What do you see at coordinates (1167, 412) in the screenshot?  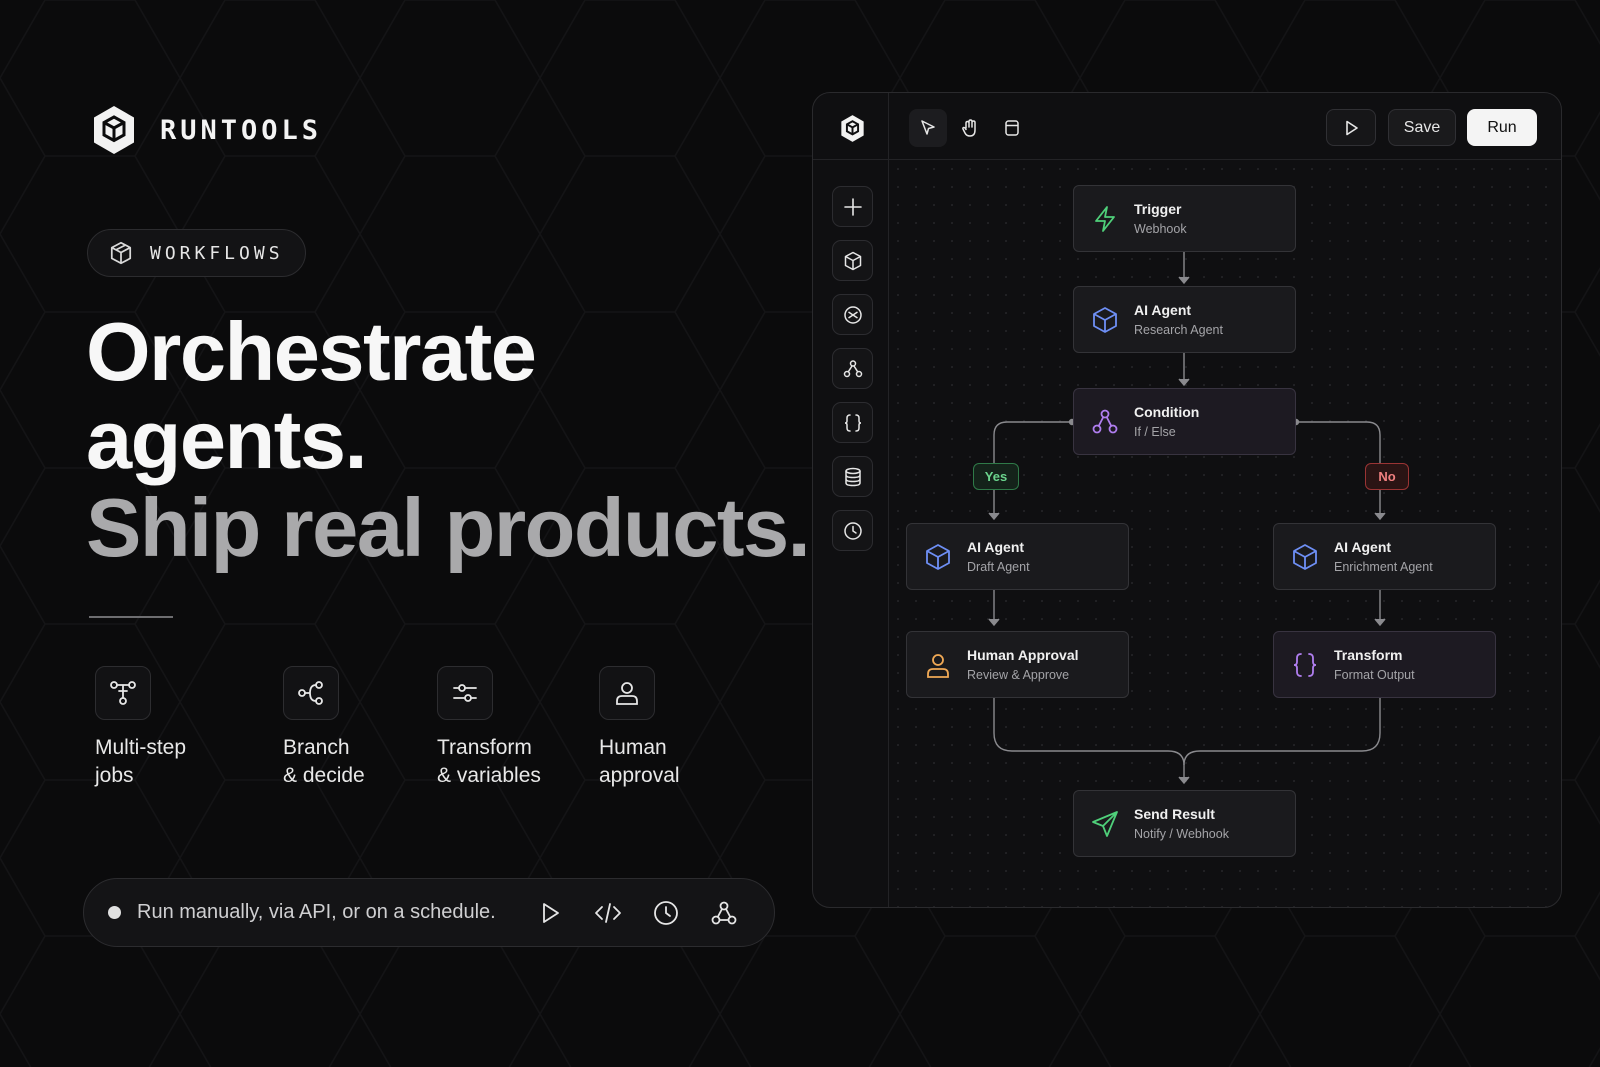 I see `node-title: Condition` at bounding box center [1167, 412].